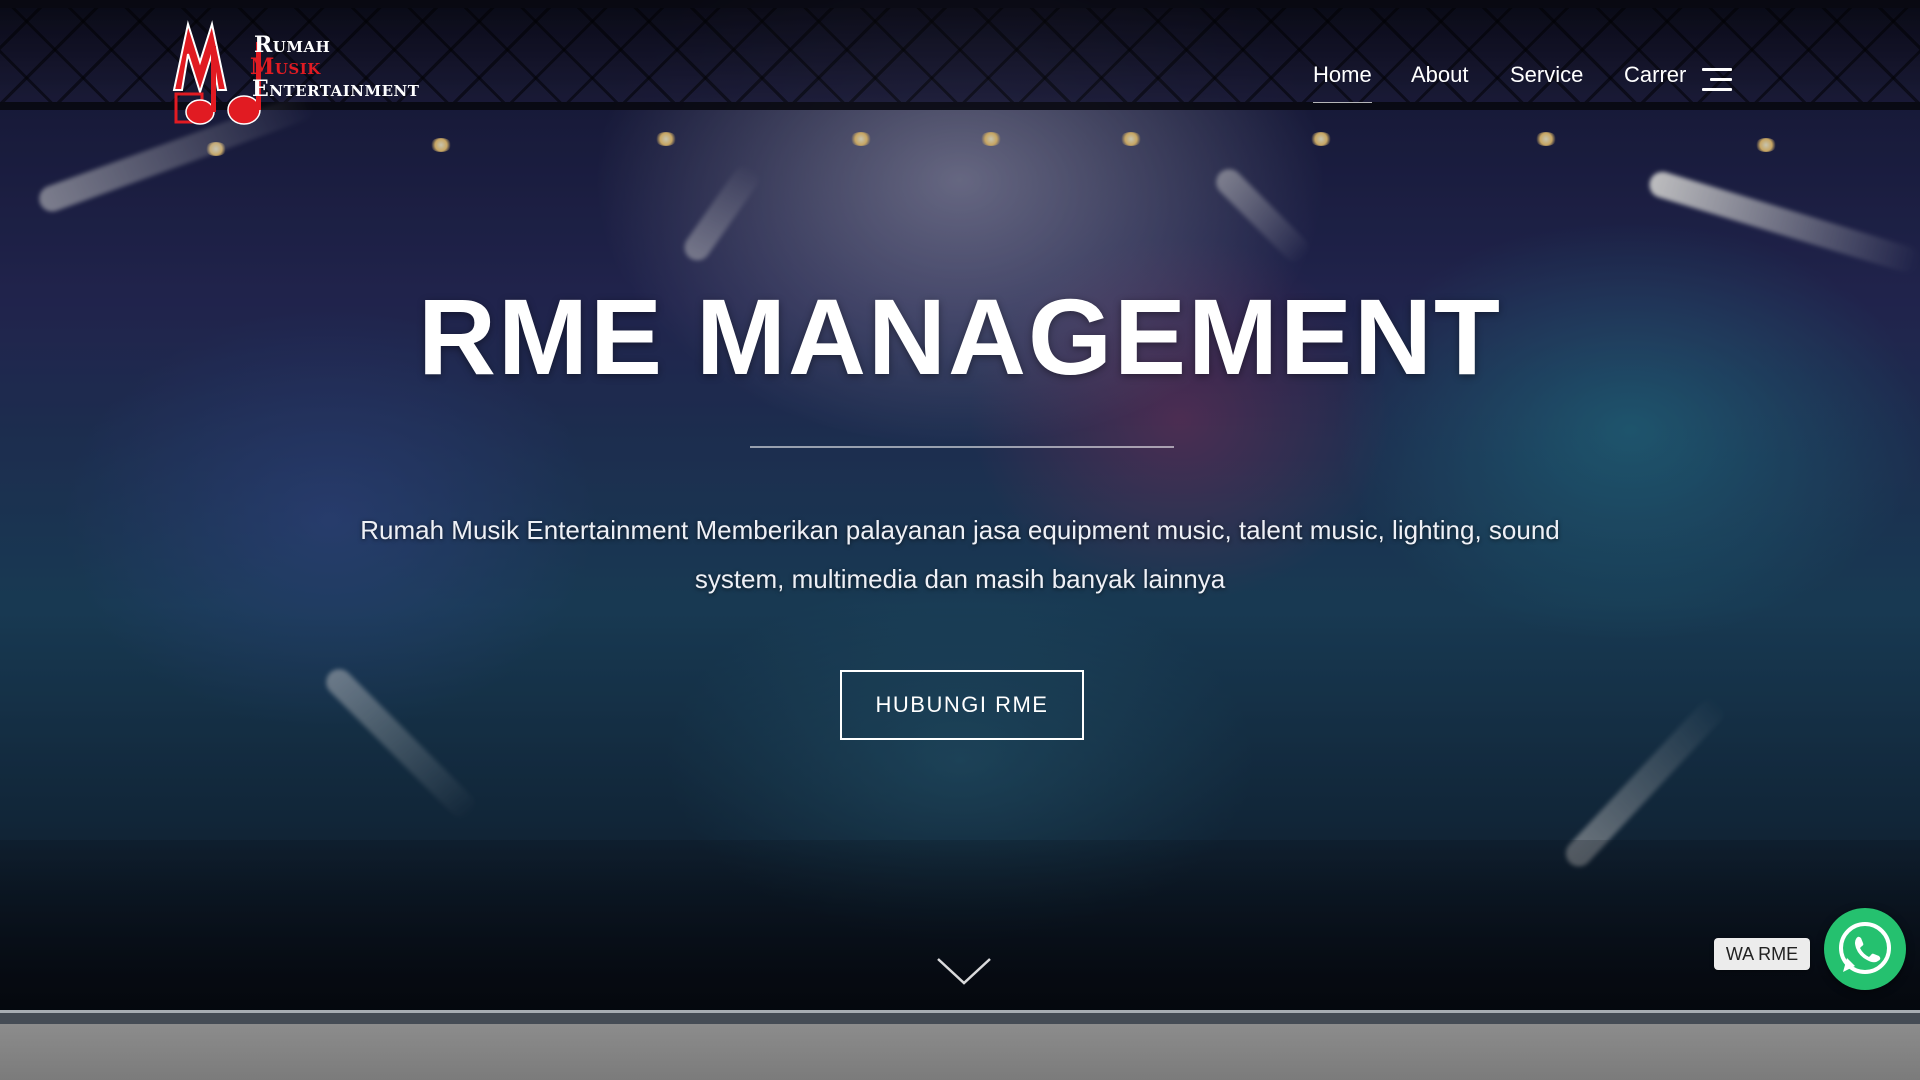  I want to click on whatsapp-icon, so click(1865, 948).